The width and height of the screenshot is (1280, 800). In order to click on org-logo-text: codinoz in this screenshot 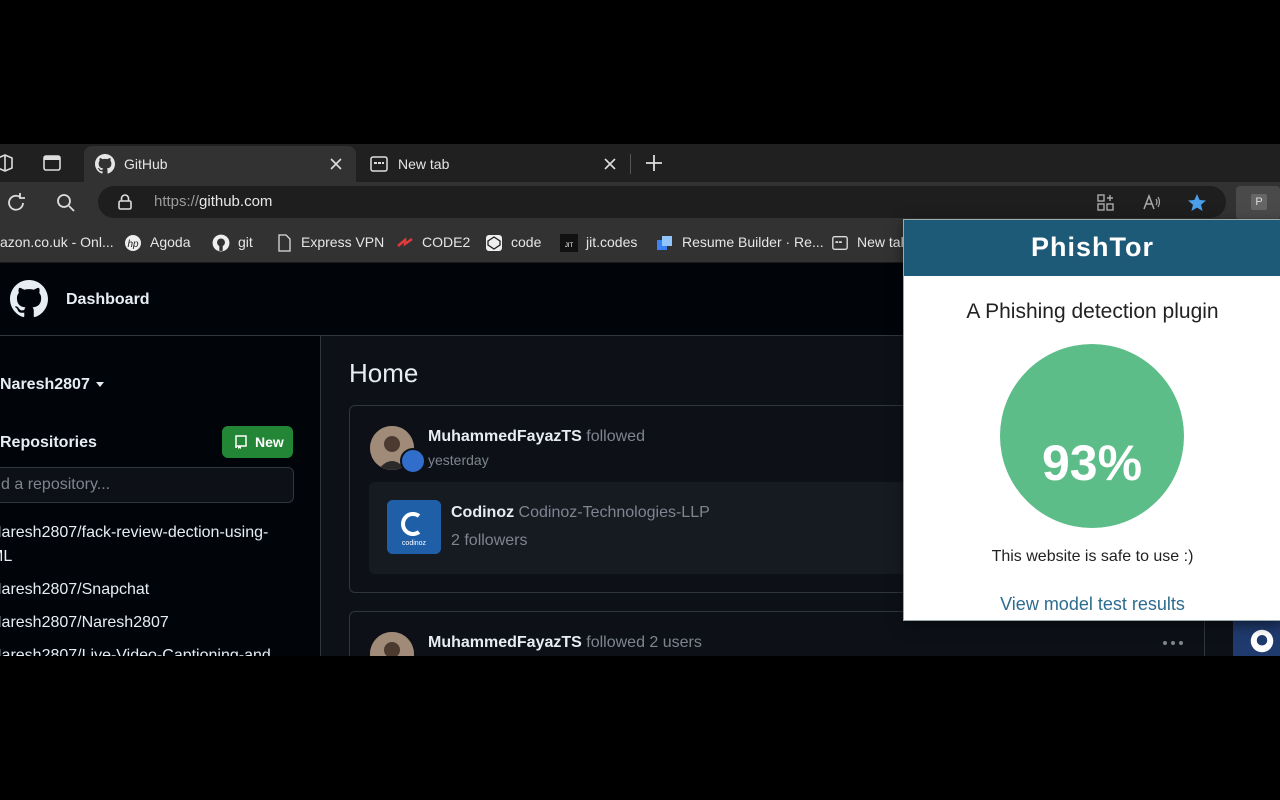, I will do `click(414, 543)`.